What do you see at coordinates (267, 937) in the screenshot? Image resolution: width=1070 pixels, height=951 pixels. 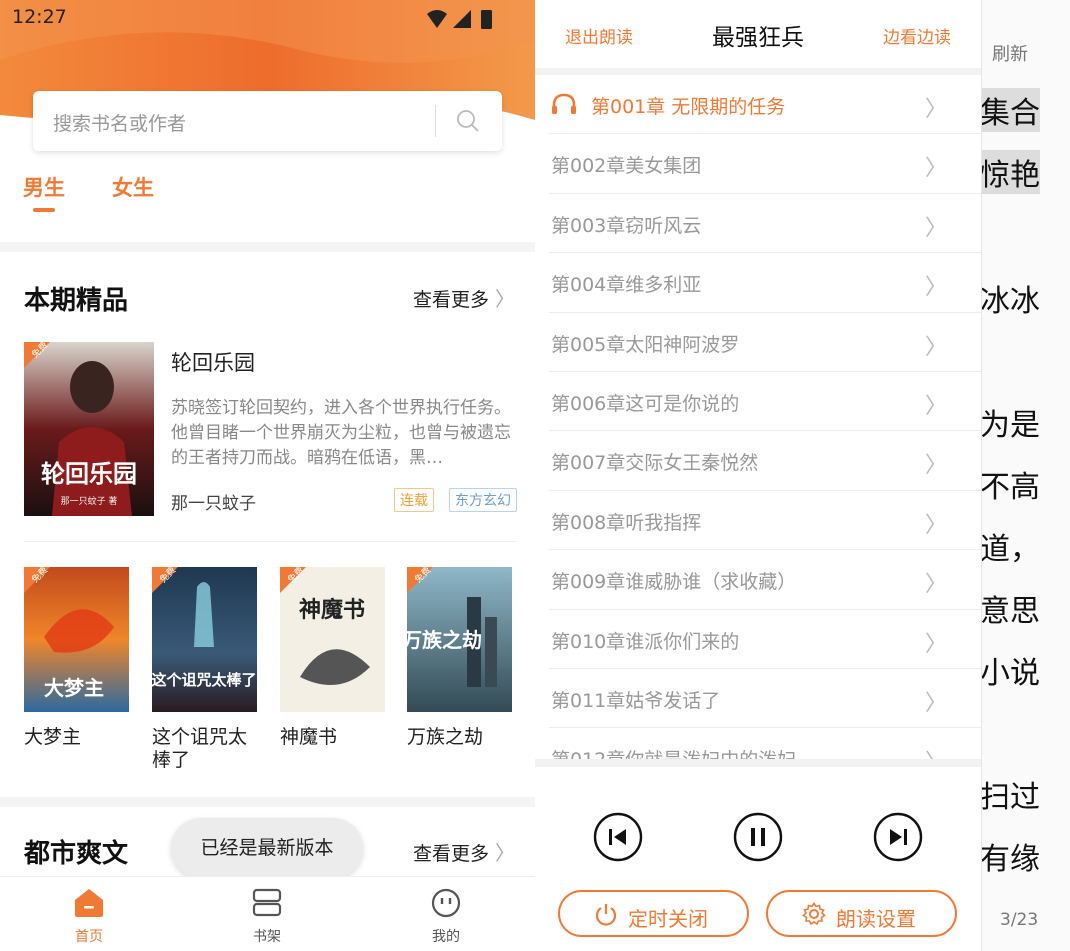 I see `nav-bookshelf-label: 书架` at bounding box center [267, 937].